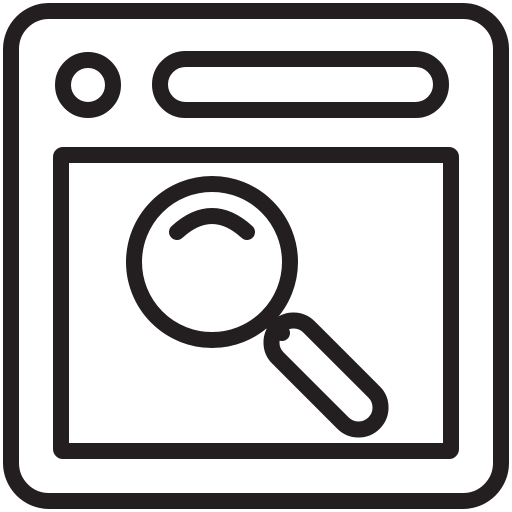 The height and width of the screenshot is (512, 512). I want to click on window-control-dot-icon, so click(88, 85).